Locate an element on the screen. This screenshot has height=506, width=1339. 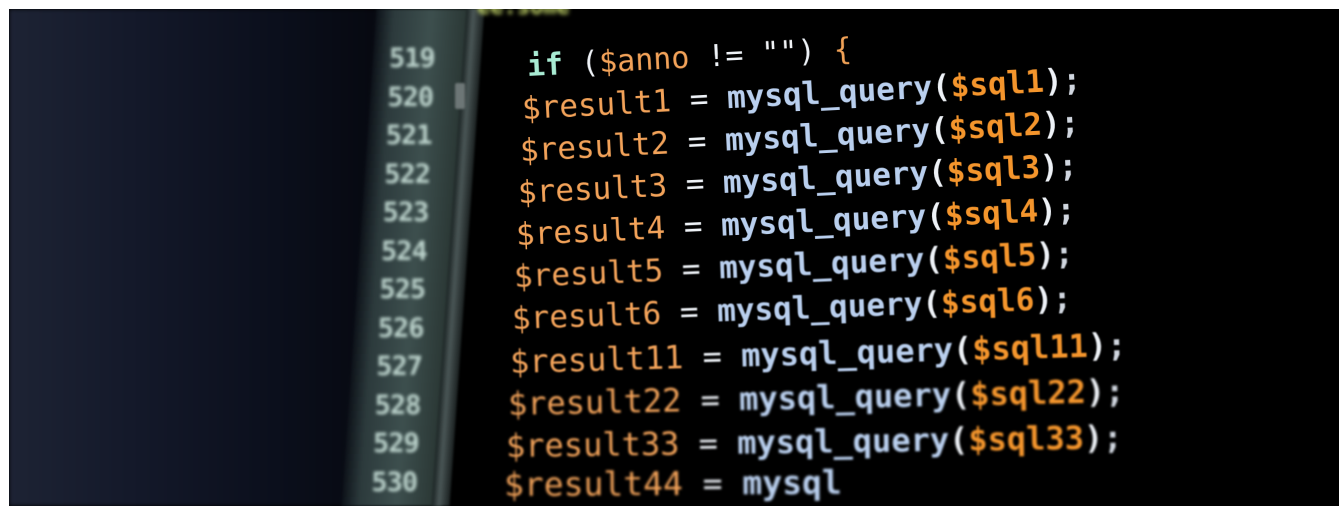
if-keyword: if is located at coordinates (545, 65).